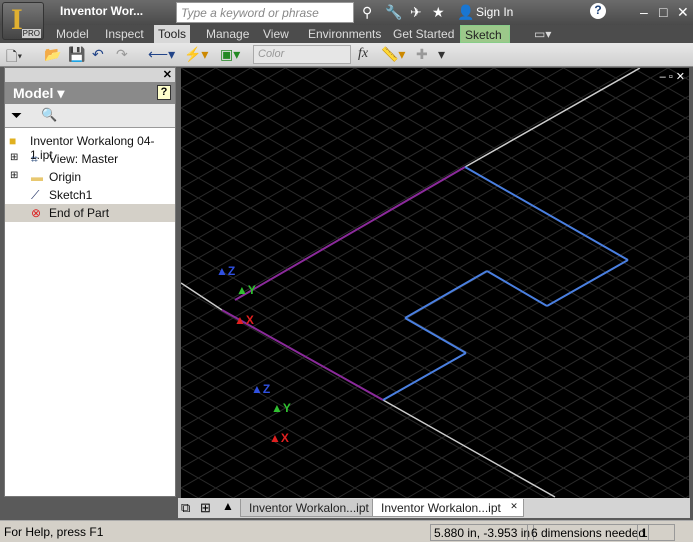  What do you see at coordinates (36, 213) in the screenshot?
I see `end-of-part-icon: ⊗` at bounding box center [36, 213].